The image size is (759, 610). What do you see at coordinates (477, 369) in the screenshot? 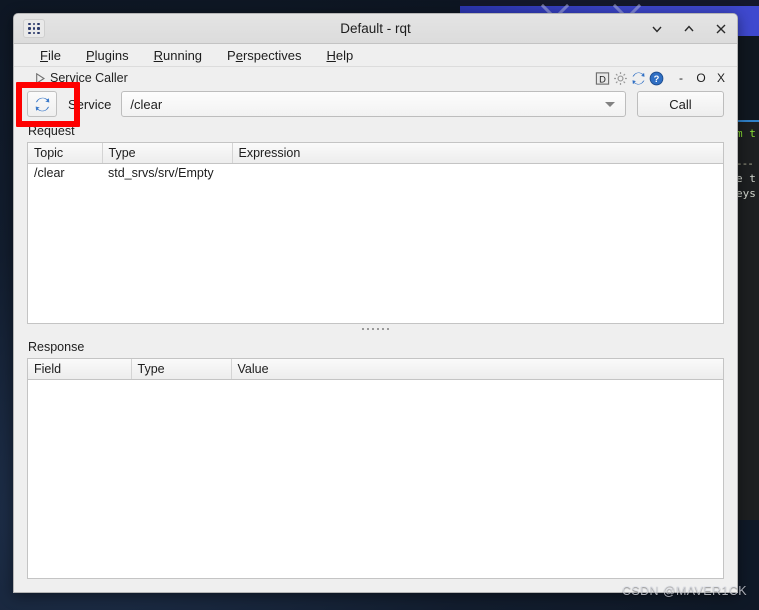
I see `response-col-value: Value` at bounding box center [477, 369].